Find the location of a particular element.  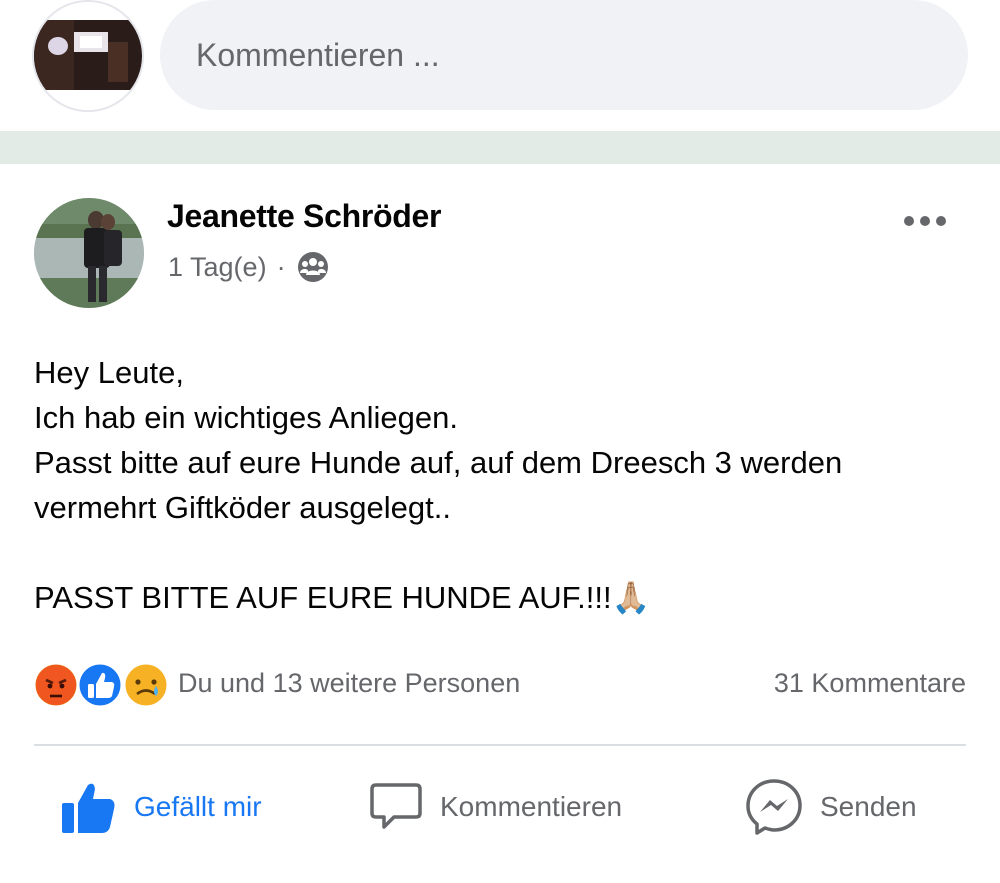

post-time: 1 Tag(e) is located at coordinates (217, 267).